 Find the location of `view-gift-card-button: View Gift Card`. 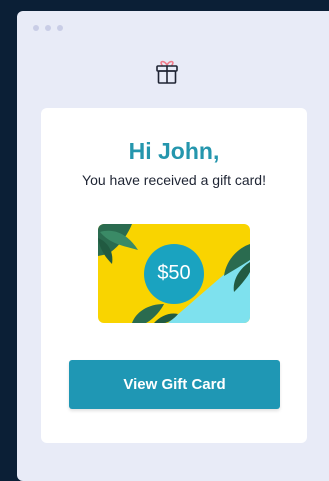

view-gift-card-button: View Gift Card is located at coordinates (174, 384).